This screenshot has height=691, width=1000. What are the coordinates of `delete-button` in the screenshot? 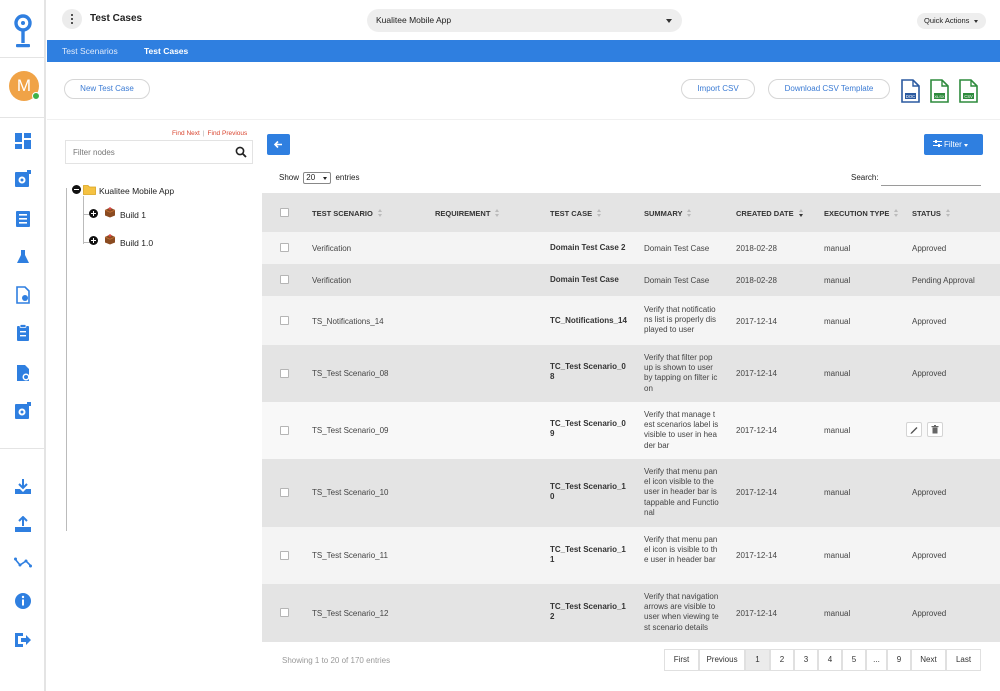 It's located at (935, 429).